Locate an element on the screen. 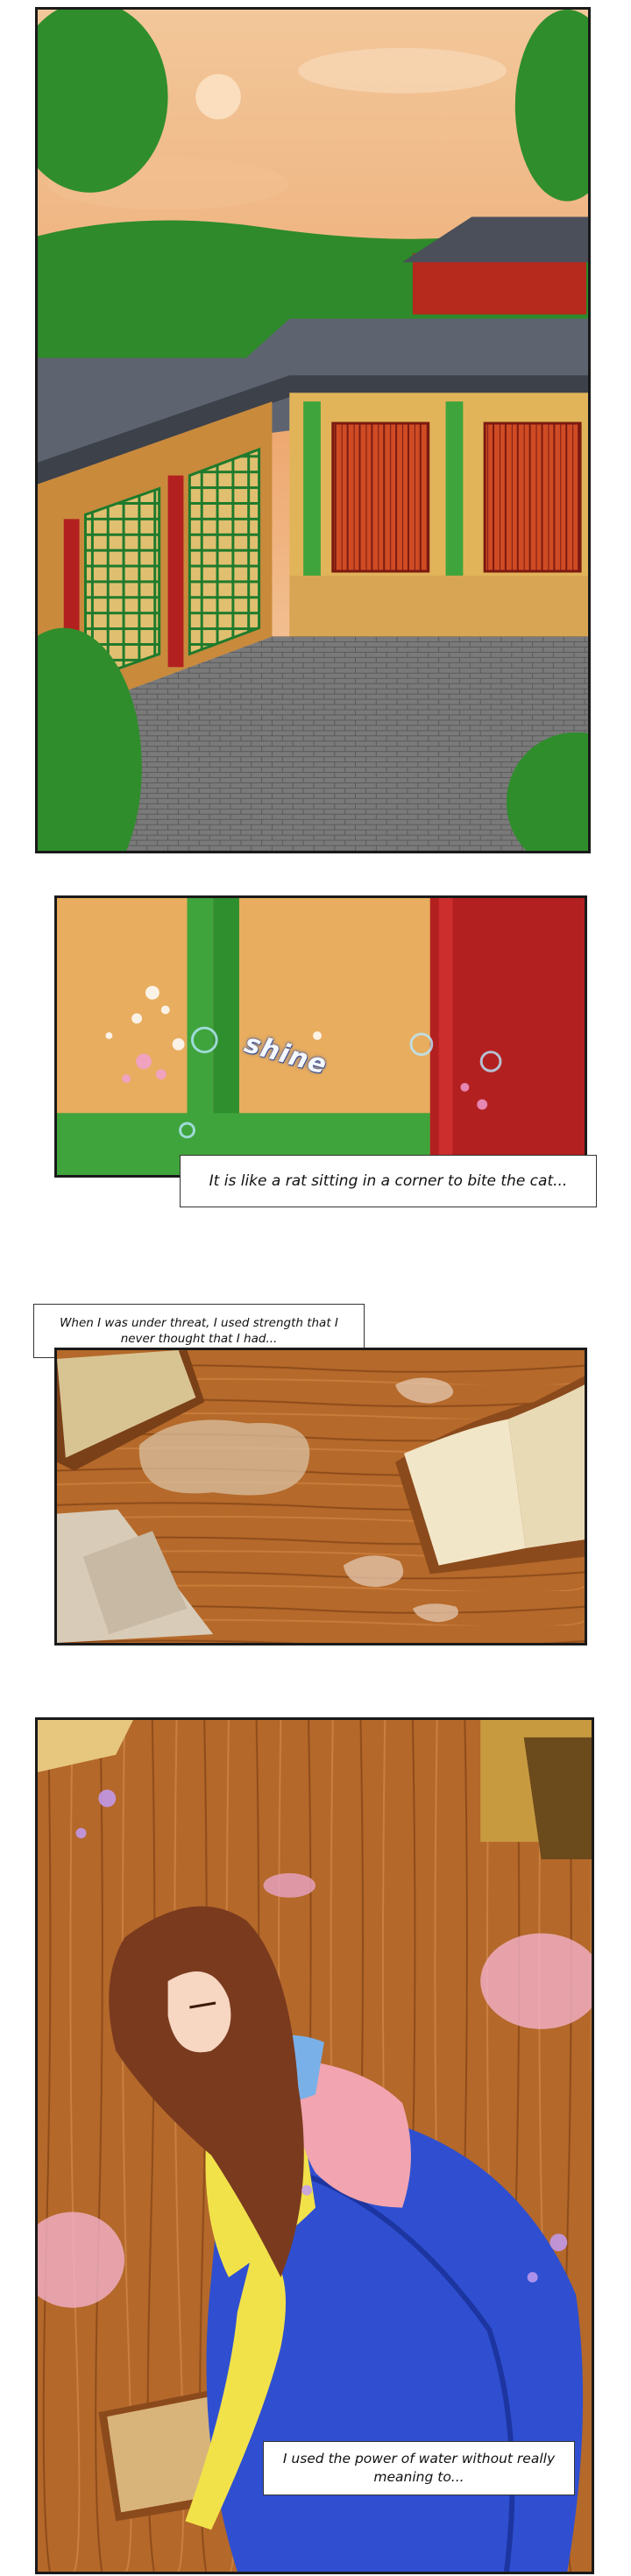 Image resolution: width=631 pixels, height=2576 pixels. panel-sparkling-wall is located at coordinates (320, 1036).